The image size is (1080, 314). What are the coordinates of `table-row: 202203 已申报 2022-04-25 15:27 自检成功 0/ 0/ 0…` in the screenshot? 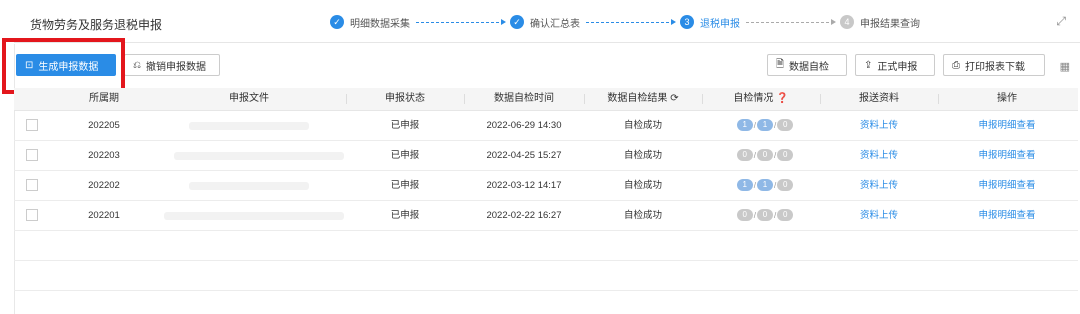 It's located at (546, 156).